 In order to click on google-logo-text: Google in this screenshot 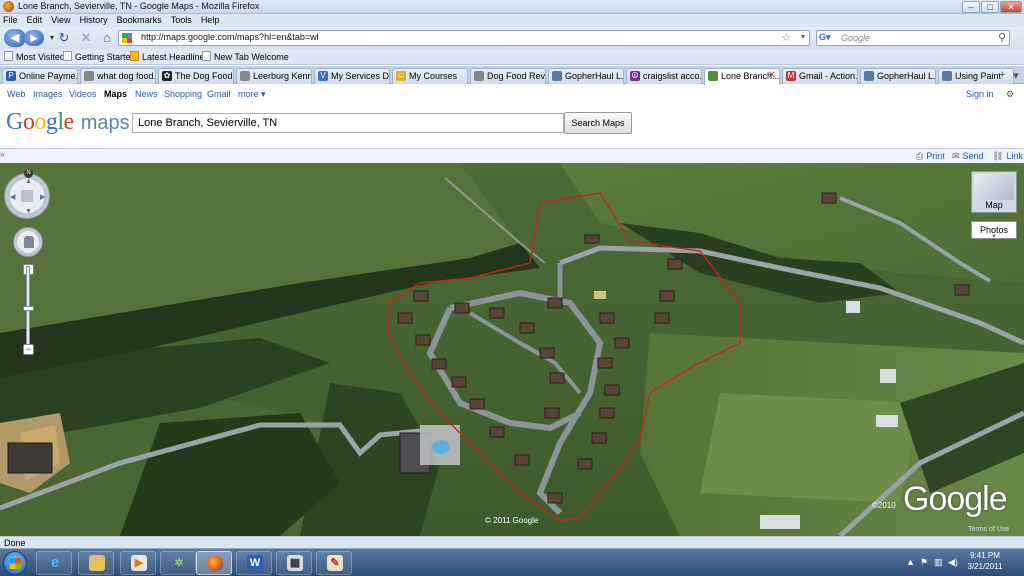, I will do `click(40, 122)`.